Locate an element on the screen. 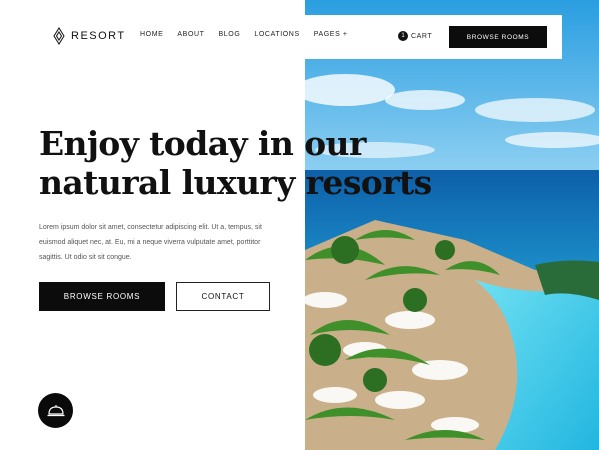  logo-diamond-icon is located at coordinates (59, 36).